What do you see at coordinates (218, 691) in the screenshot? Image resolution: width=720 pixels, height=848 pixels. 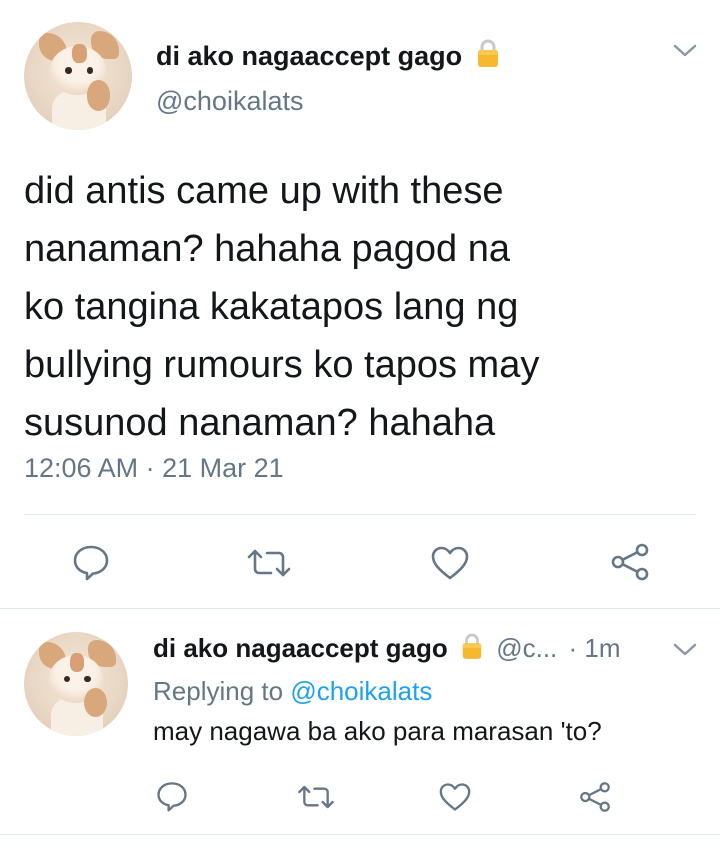 I see `replying-to-prefix: Replying to` at bounding box center [218, 691].